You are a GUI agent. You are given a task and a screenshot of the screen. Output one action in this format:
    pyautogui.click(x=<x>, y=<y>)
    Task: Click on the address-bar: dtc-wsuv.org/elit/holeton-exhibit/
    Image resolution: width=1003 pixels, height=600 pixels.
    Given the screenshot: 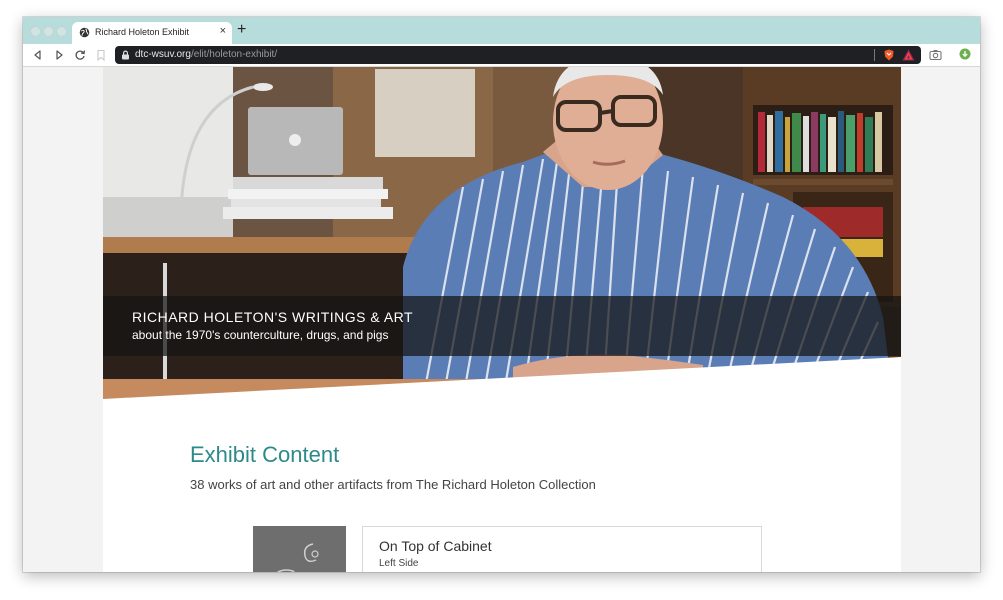 What is the action you would take?
    pyautogui.click(x=518, y=55)
    